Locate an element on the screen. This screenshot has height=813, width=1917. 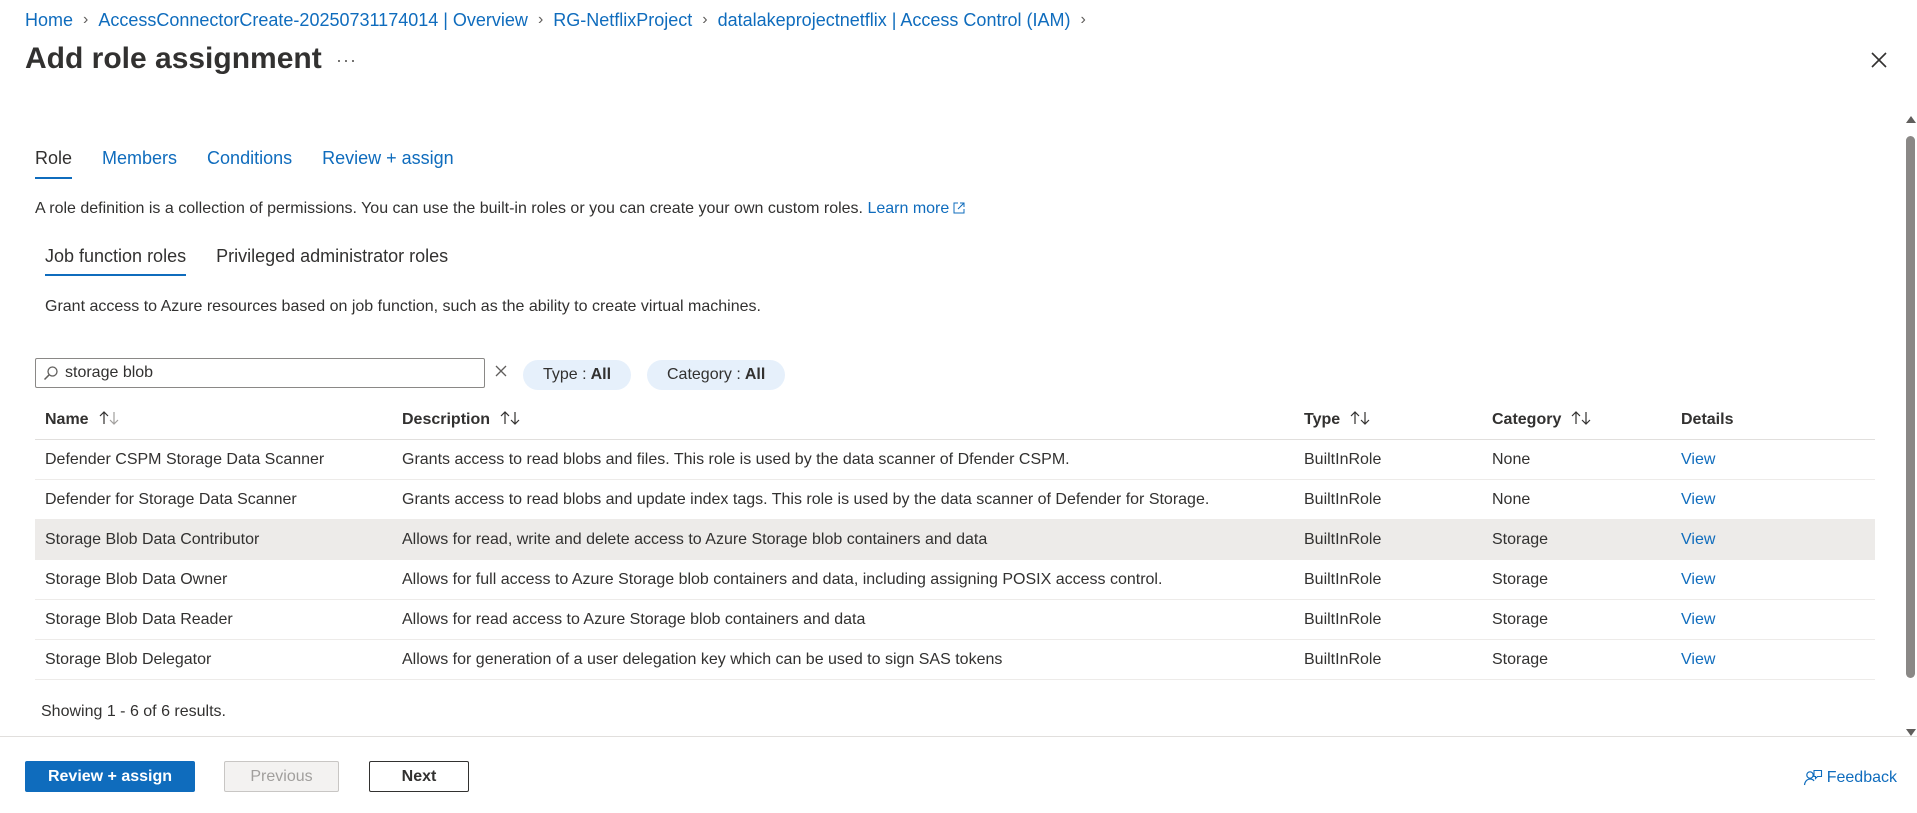
wizard-tabs: Role Members Conditions Review + assign is located at coordinates (259, 163).